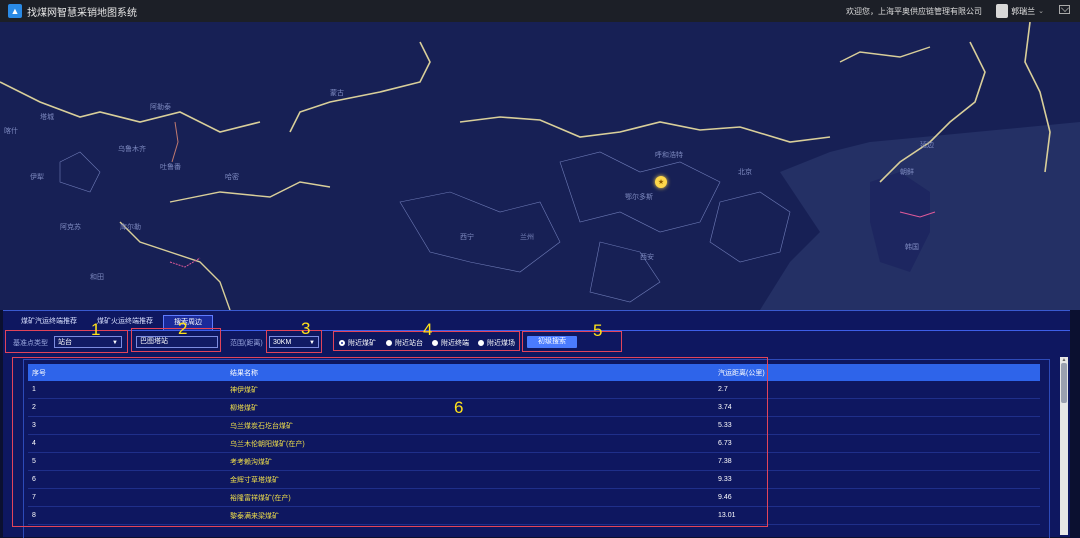 This screenshot has height=538, width=1080. I want to click on cell-name: 柳塔煤矿, so click(470, 407).